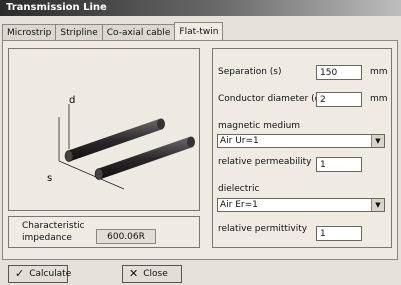 The image size is (401, 285). Describe the element at coordinates (263, 229) in the screenshot. I see `relative-permittivity-label: relative permittivity` at that location.